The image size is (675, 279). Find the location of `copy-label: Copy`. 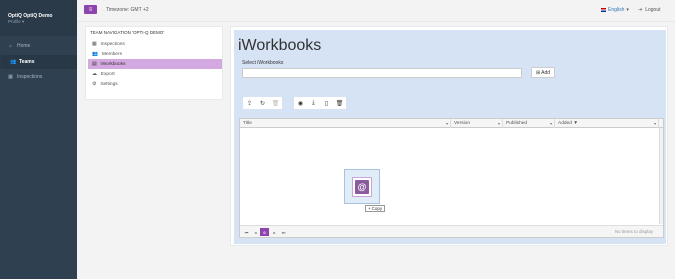

copy-label: Copy is located at coordinates (377, 208).